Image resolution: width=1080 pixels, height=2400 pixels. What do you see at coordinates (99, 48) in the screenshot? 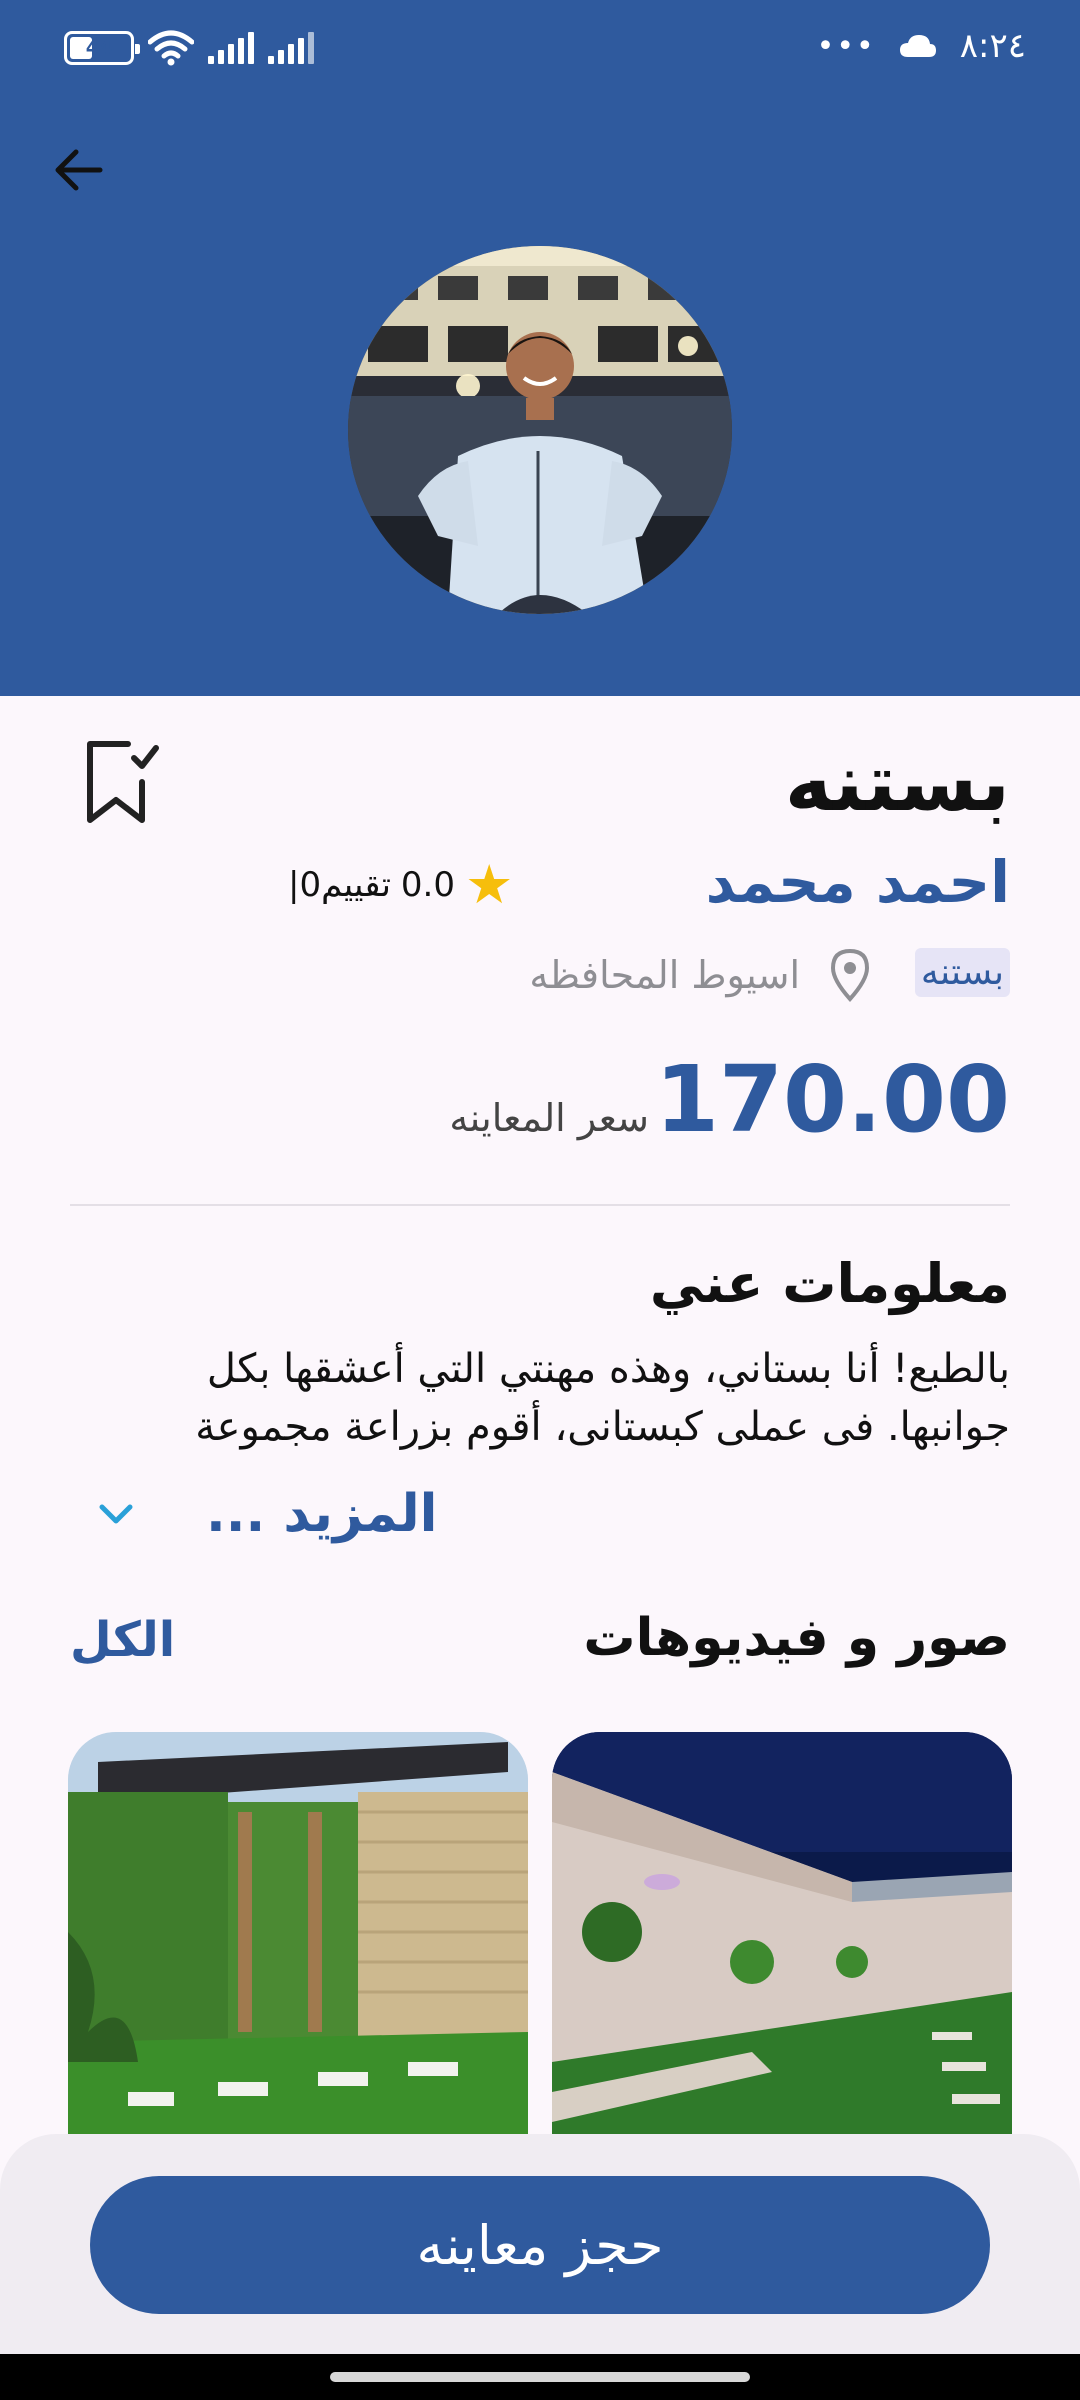
I see `battery-text: 44` at bounding box center [99, 48].